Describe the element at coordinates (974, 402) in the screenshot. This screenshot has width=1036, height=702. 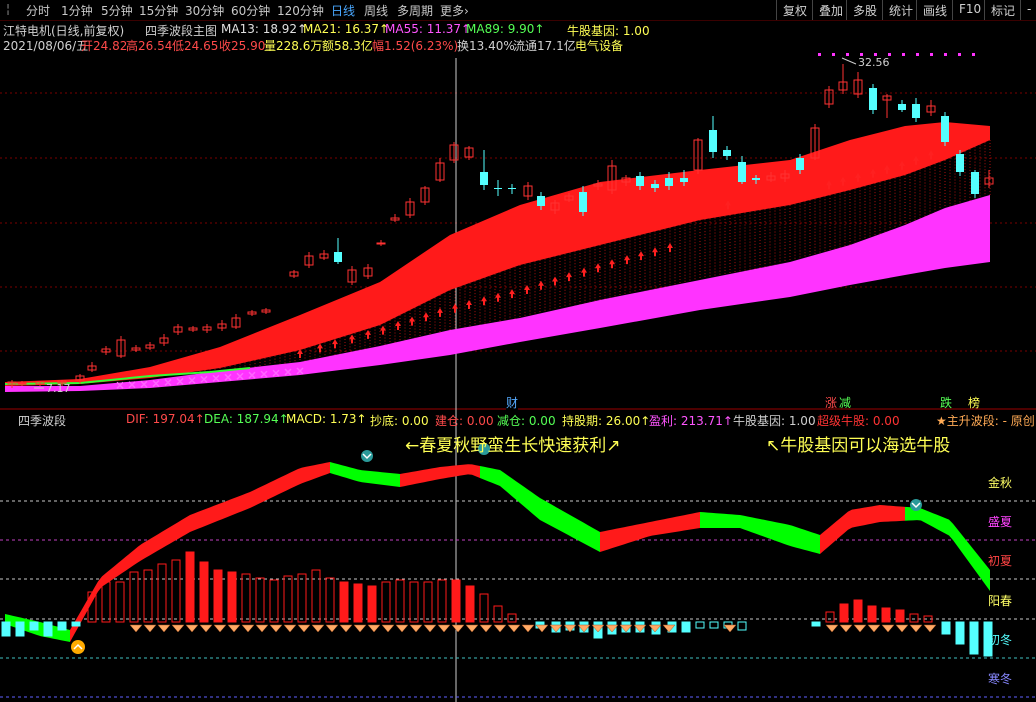
I see `ranking-tag: 榜` at that location.